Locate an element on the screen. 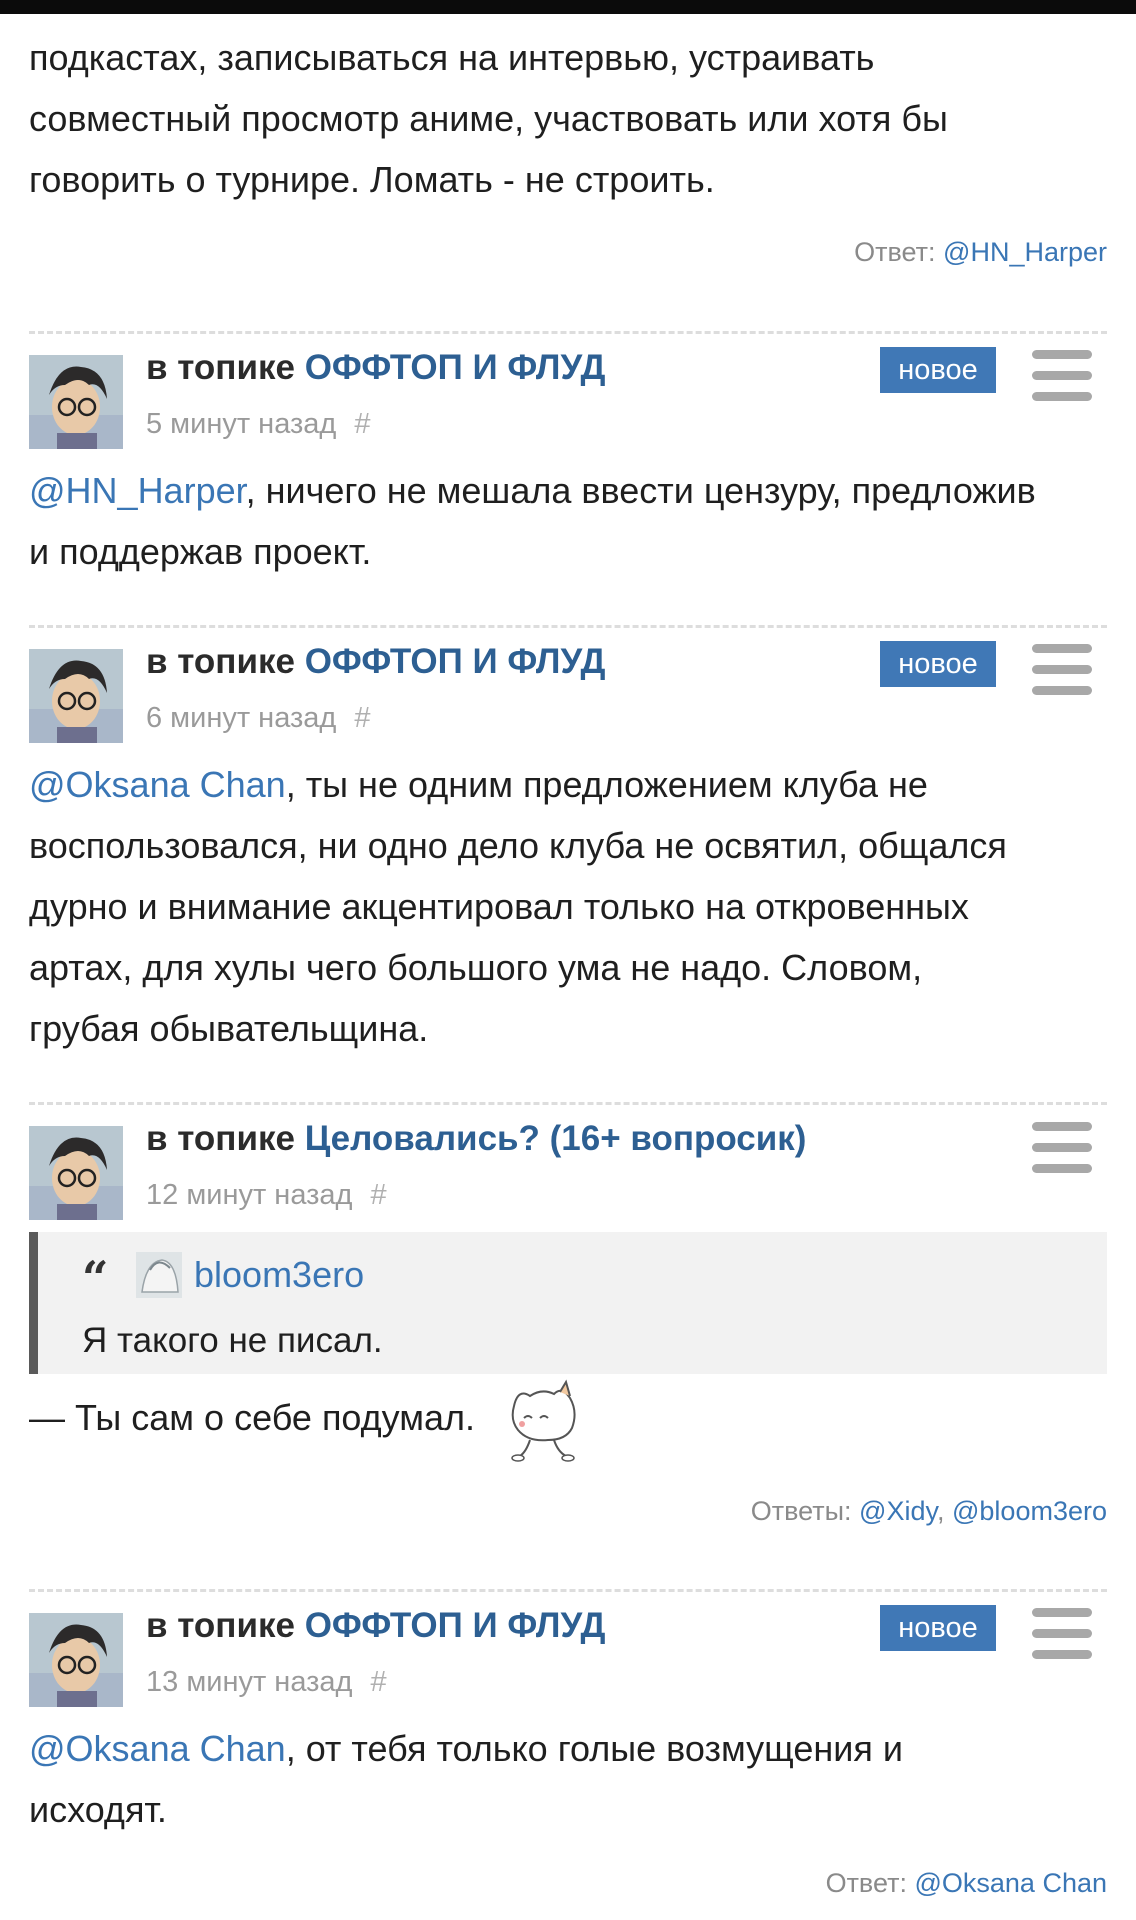  reply-line: Ответ: @Oksana Chan is located at coordinates (966, 1883).